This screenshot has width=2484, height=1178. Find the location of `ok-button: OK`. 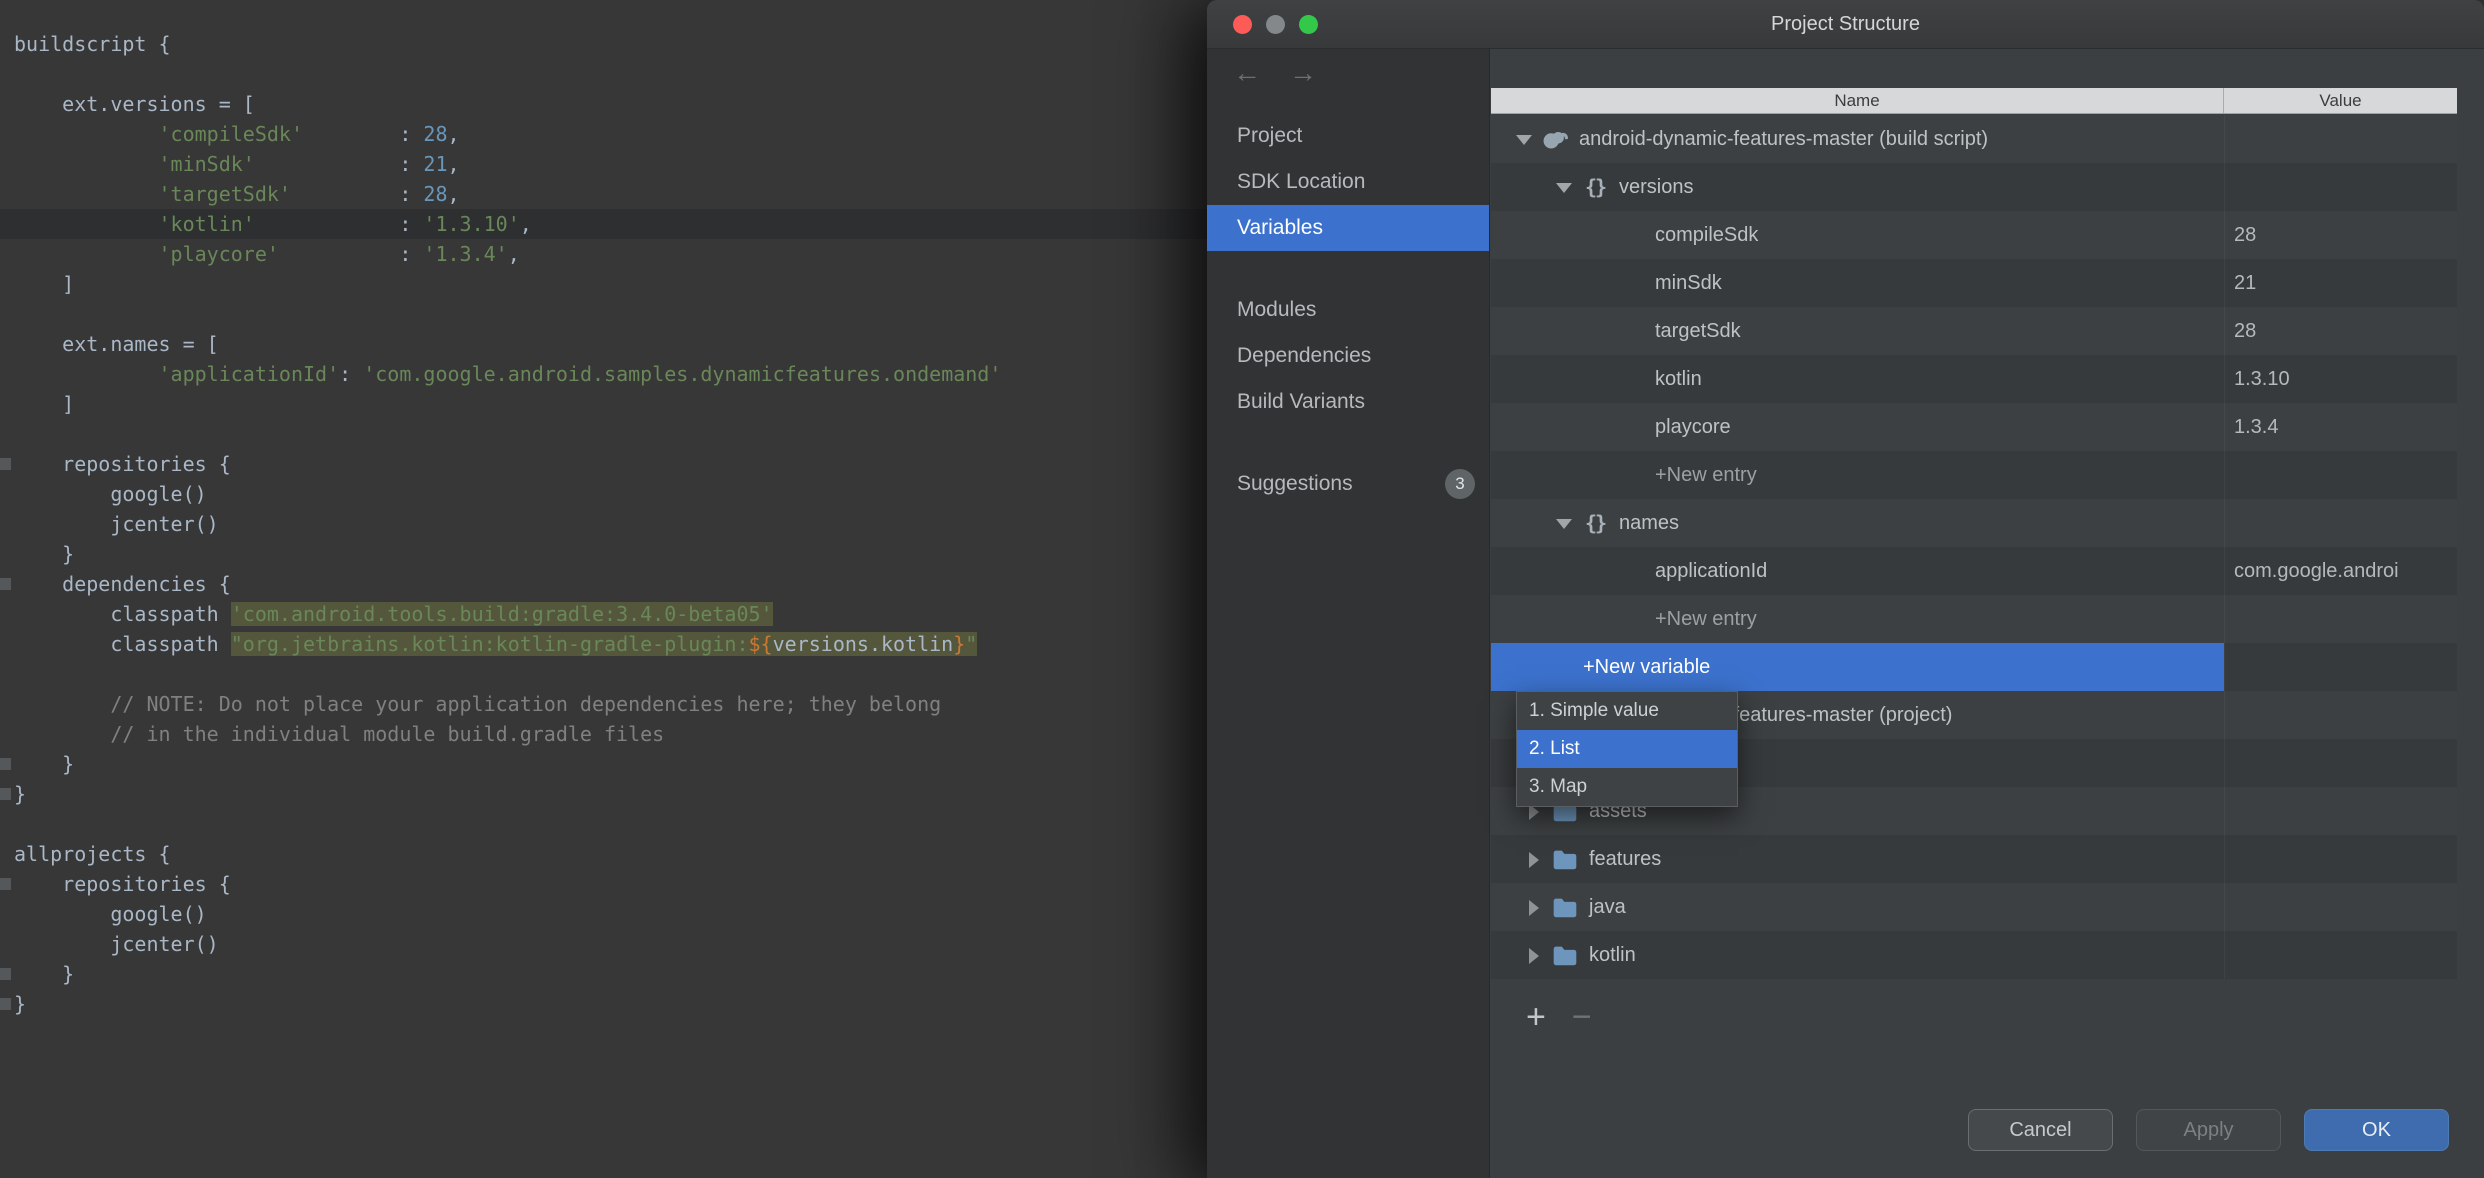

ok-button: OK is located at coordinates (2376, 1130).